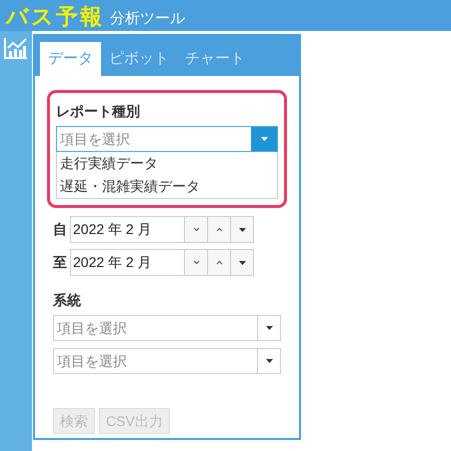 The image size is (451, 451). What do you see at coordinates (98, 111) in the screenshot?
I see `field-label: レポート種別` at bounding box center [98, 111].